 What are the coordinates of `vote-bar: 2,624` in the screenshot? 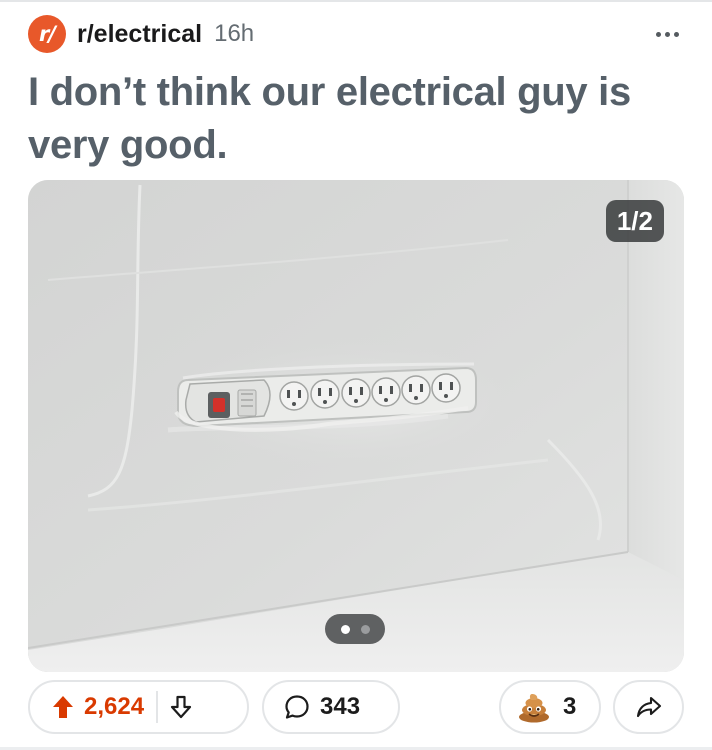 It's located at (138, 707).